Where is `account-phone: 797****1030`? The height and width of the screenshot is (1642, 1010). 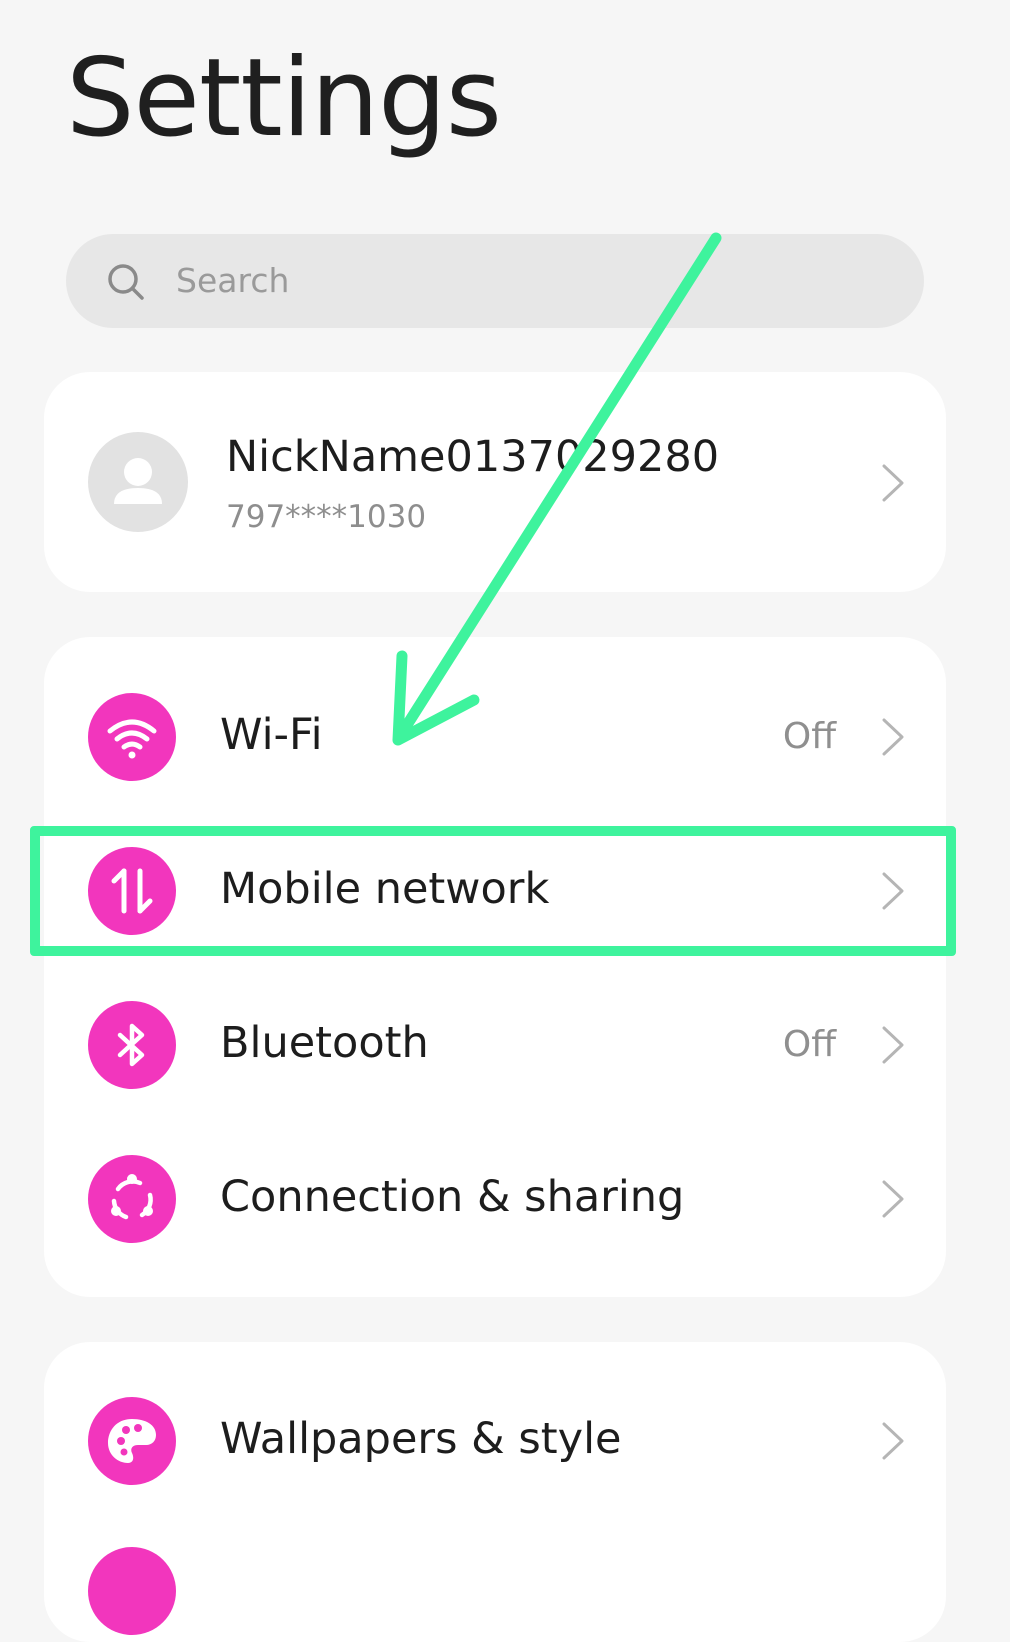 account-phone: 797****1030 is located at coordinates (326, 517).